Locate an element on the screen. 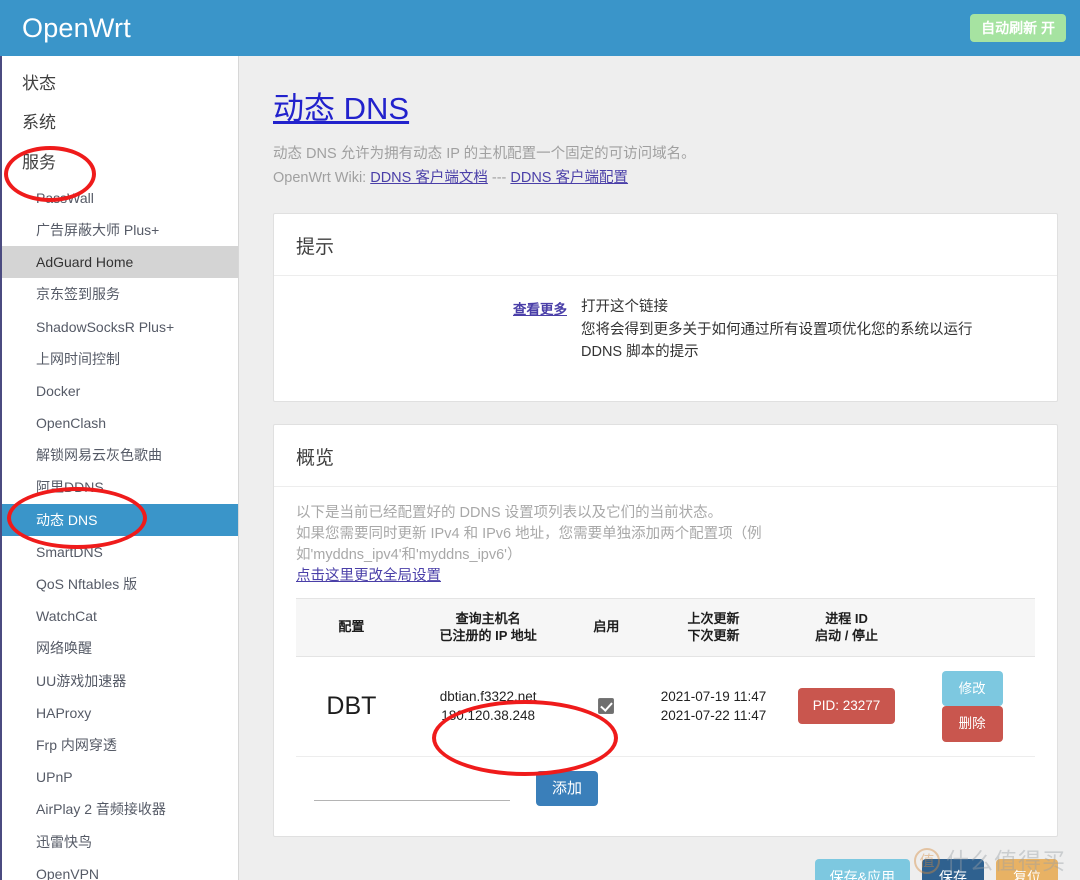 Image resolution: width=1080 pixels, height=880 pixels. sidebar-item-aliddns: 阿里DDNS is located at coordinates (120, 487).